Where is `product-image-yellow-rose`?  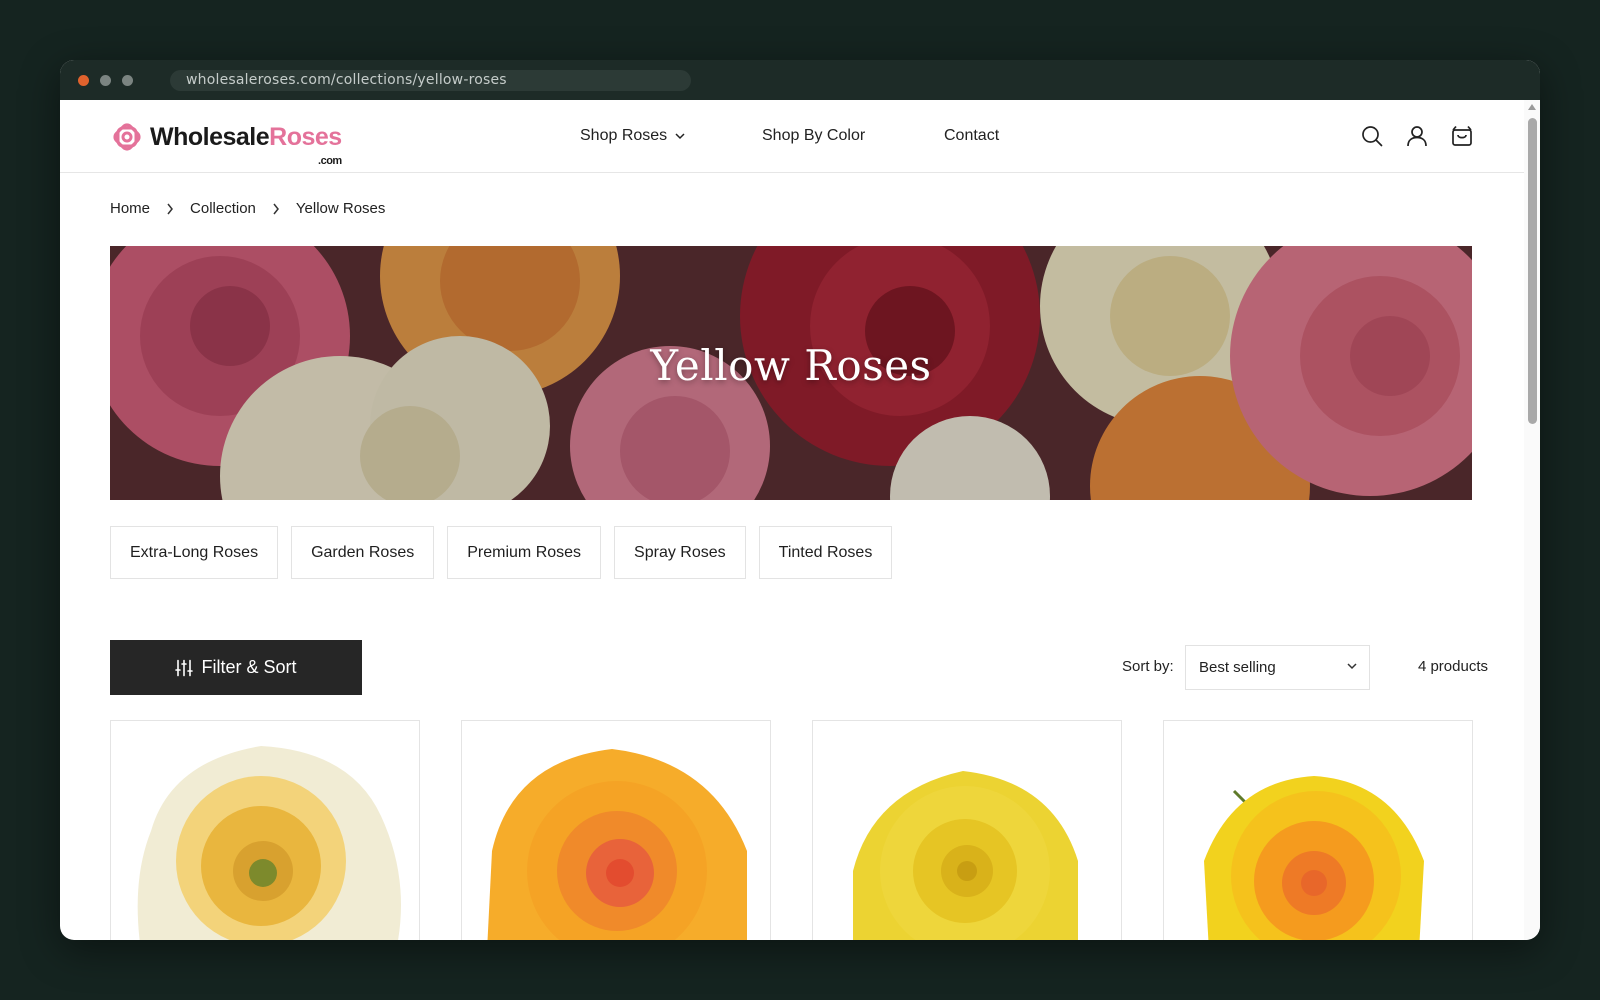
product-image-yellow-rose is located at coordinates (965, 855).